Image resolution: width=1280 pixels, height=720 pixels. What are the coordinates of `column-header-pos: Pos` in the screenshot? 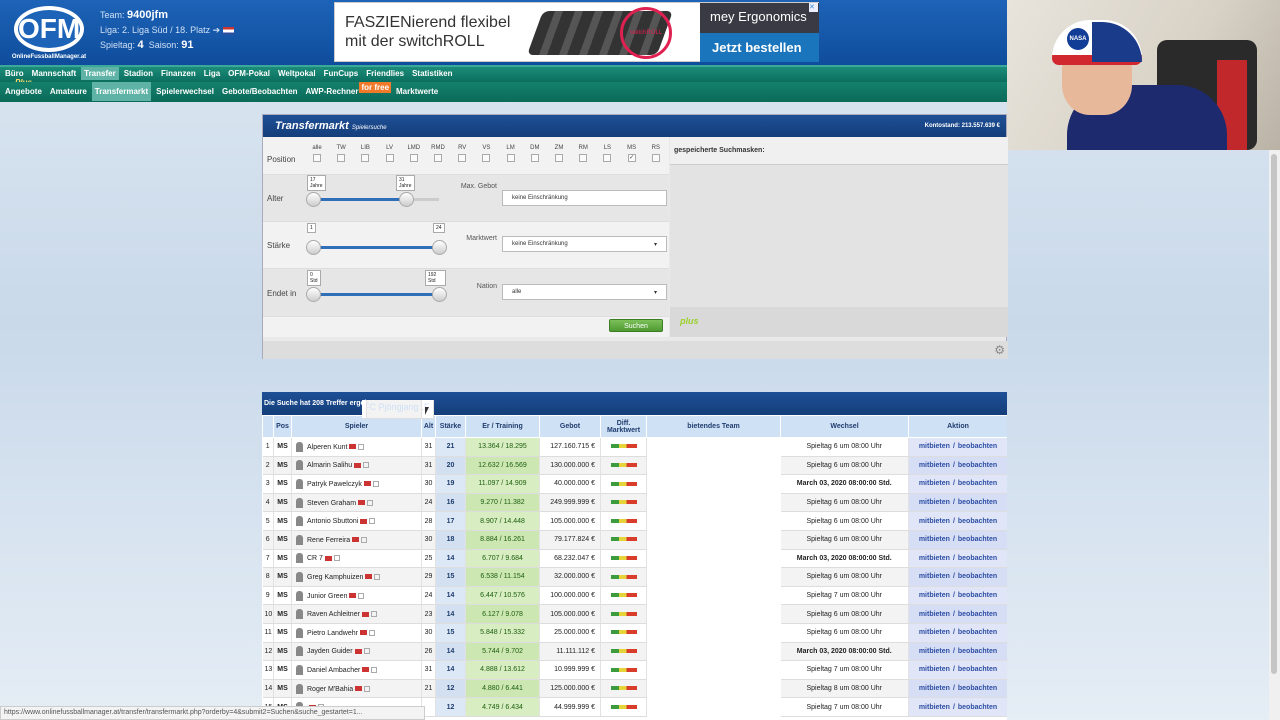 It's located at (282, 426).